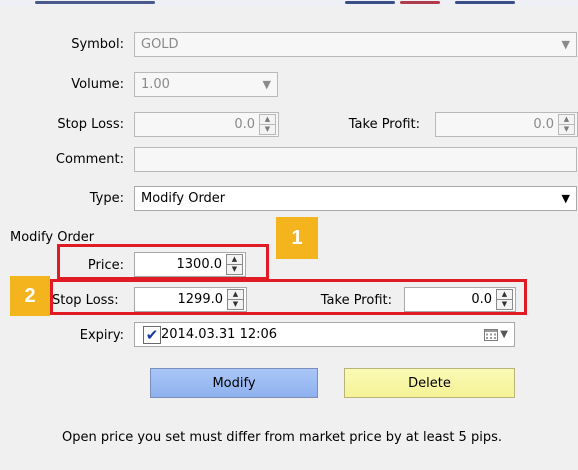  I want to click on type-select: Modify Order ▼, so click(355, 198).